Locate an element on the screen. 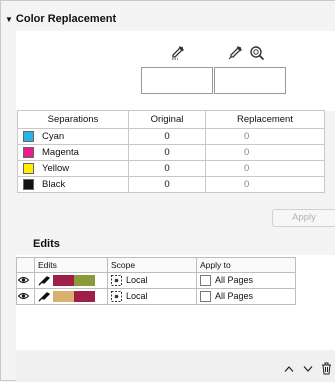 The image size is (335, 382). chevron-down-icon is located at coordinates (308, 369).